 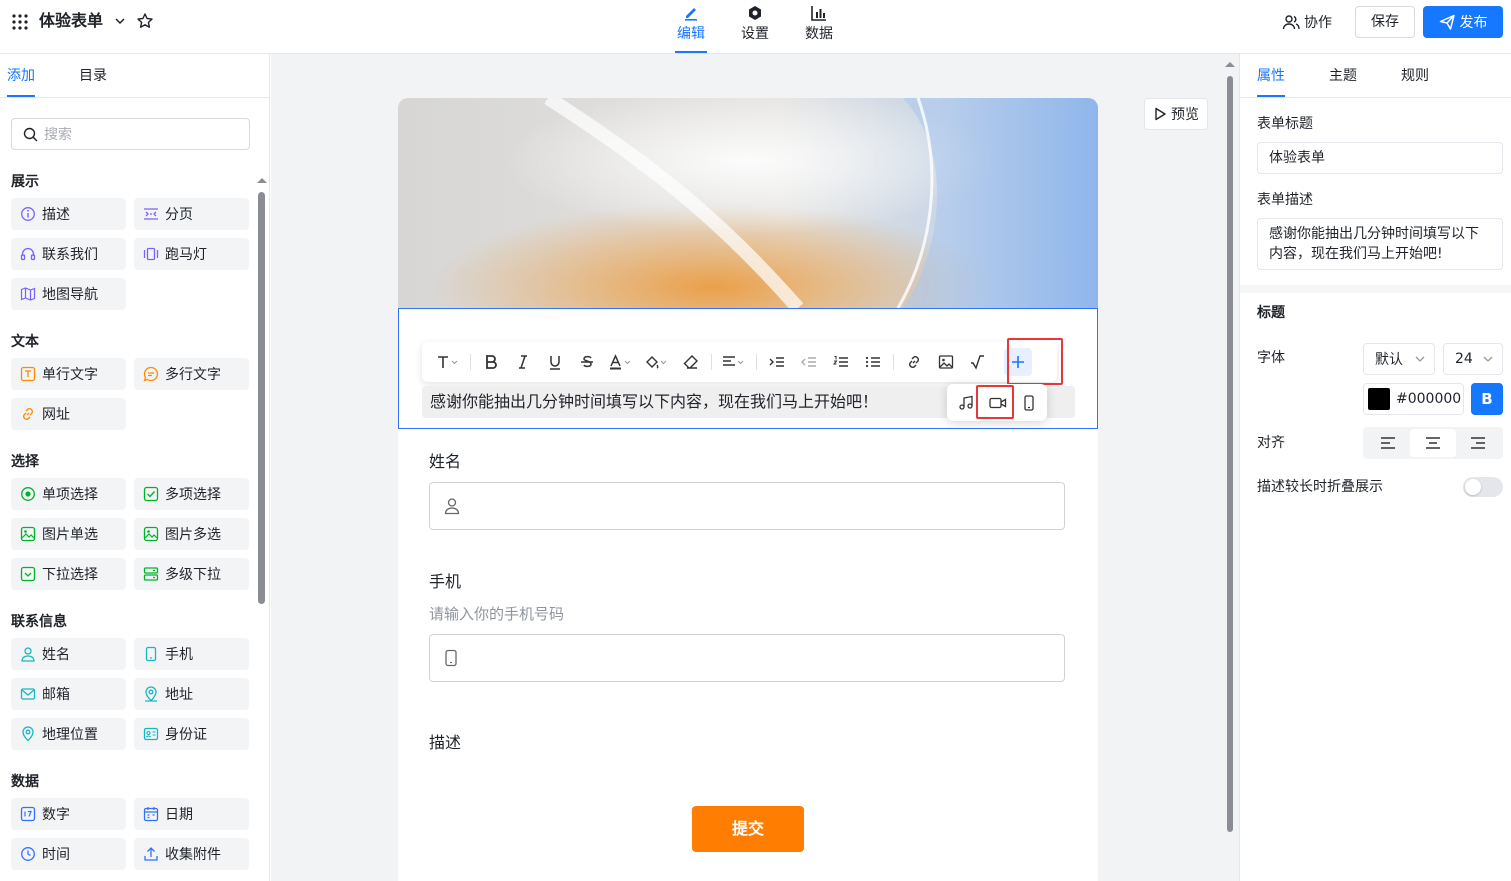 I want to click on bold-toggle-button: B, so click(x=1487, y=399).